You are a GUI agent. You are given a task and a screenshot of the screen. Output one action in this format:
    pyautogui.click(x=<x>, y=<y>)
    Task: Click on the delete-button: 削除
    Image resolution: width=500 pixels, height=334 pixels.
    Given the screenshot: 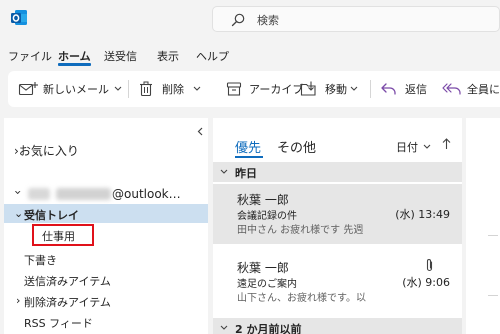 What is the action you would take?
    pyautogui.click(x=169, y=89)
    